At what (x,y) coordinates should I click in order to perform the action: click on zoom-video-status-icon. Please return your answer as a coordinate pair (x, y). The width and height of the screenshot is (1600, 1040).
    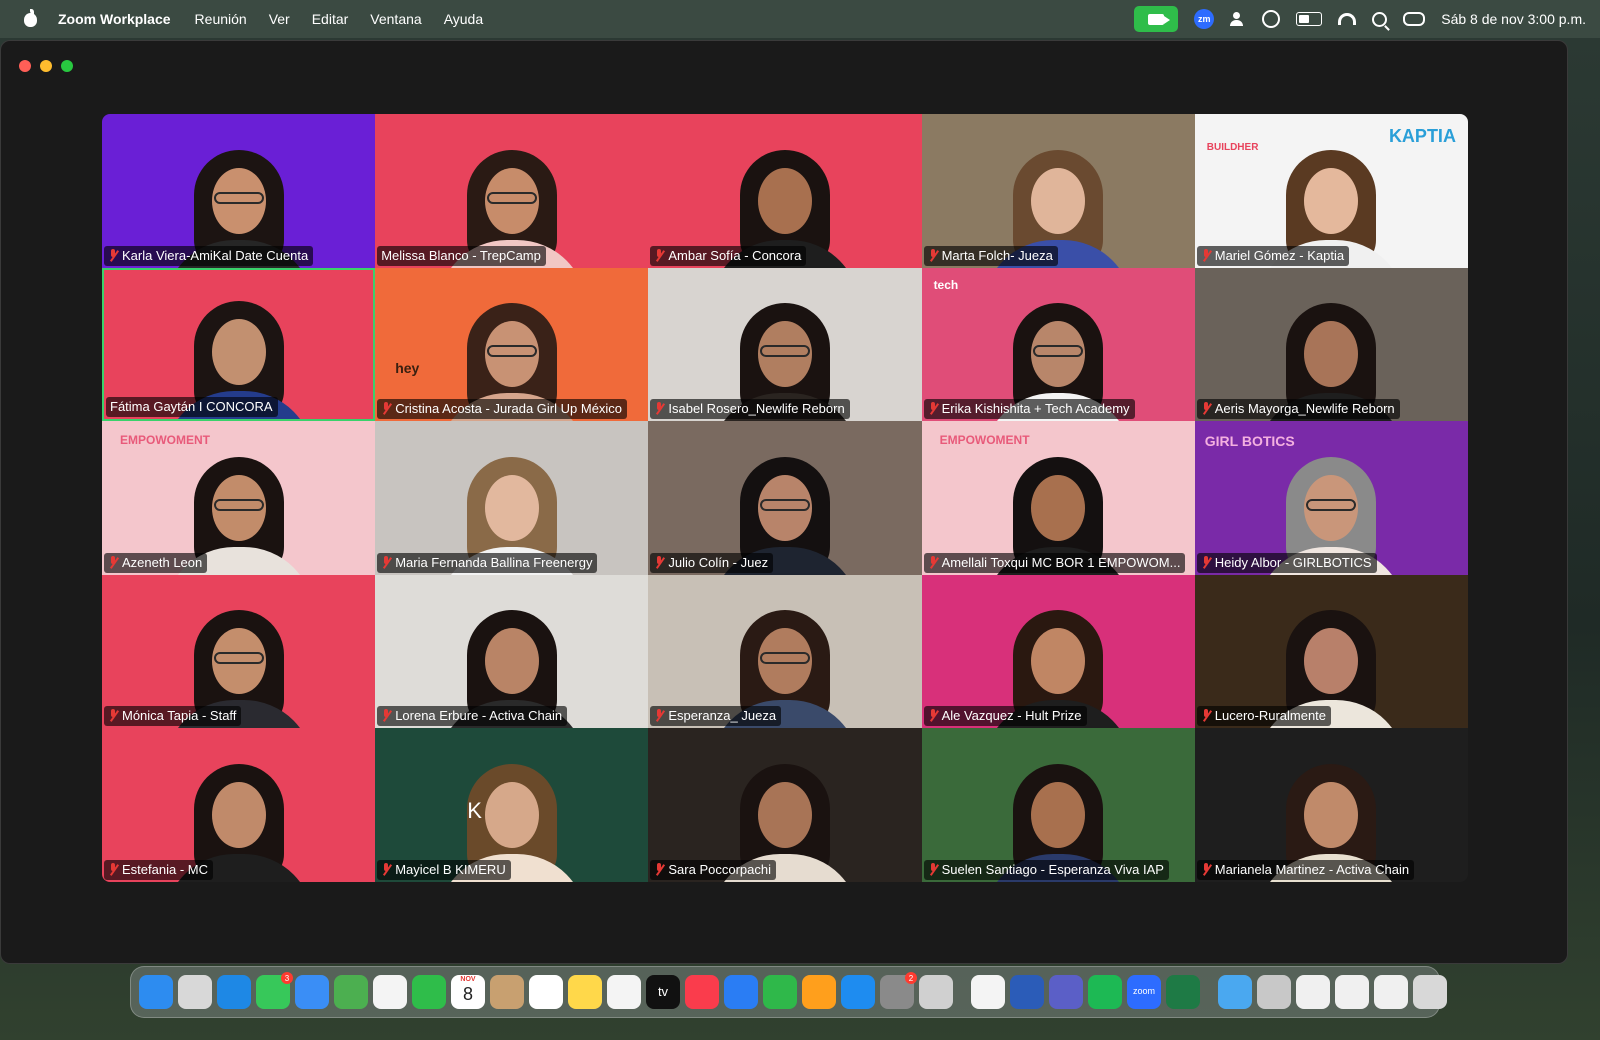
    Looking at the image, I should click on (1156, 19).